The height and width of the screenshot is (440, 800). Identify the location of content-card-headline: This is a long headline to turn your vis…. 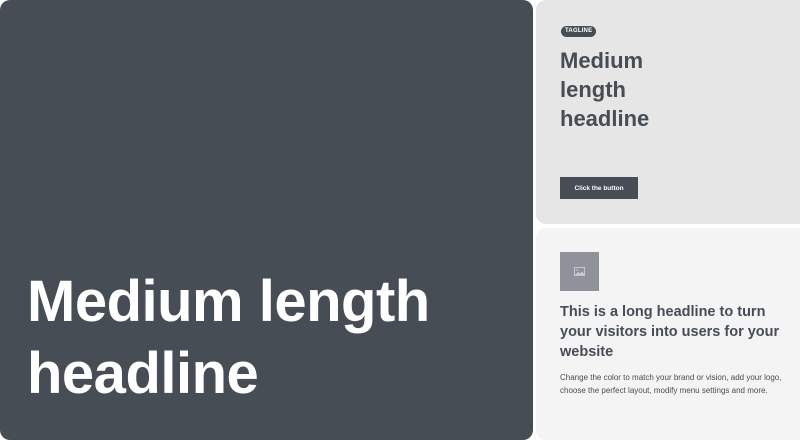
(670, 332).